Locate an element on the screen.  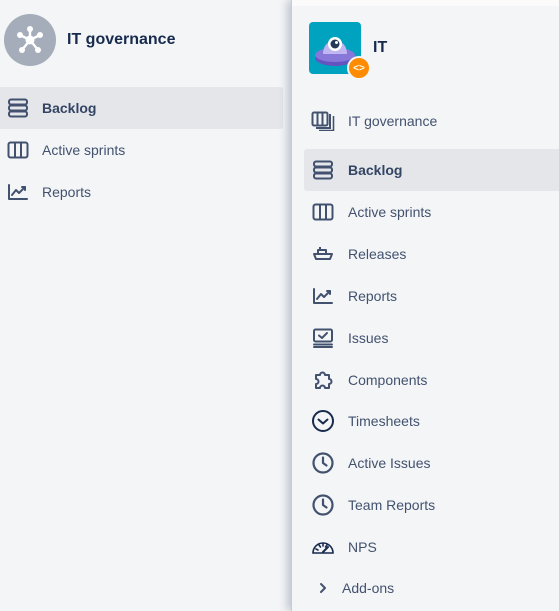
sidebar-item-label: NPS is located at coordinates (362, 547).